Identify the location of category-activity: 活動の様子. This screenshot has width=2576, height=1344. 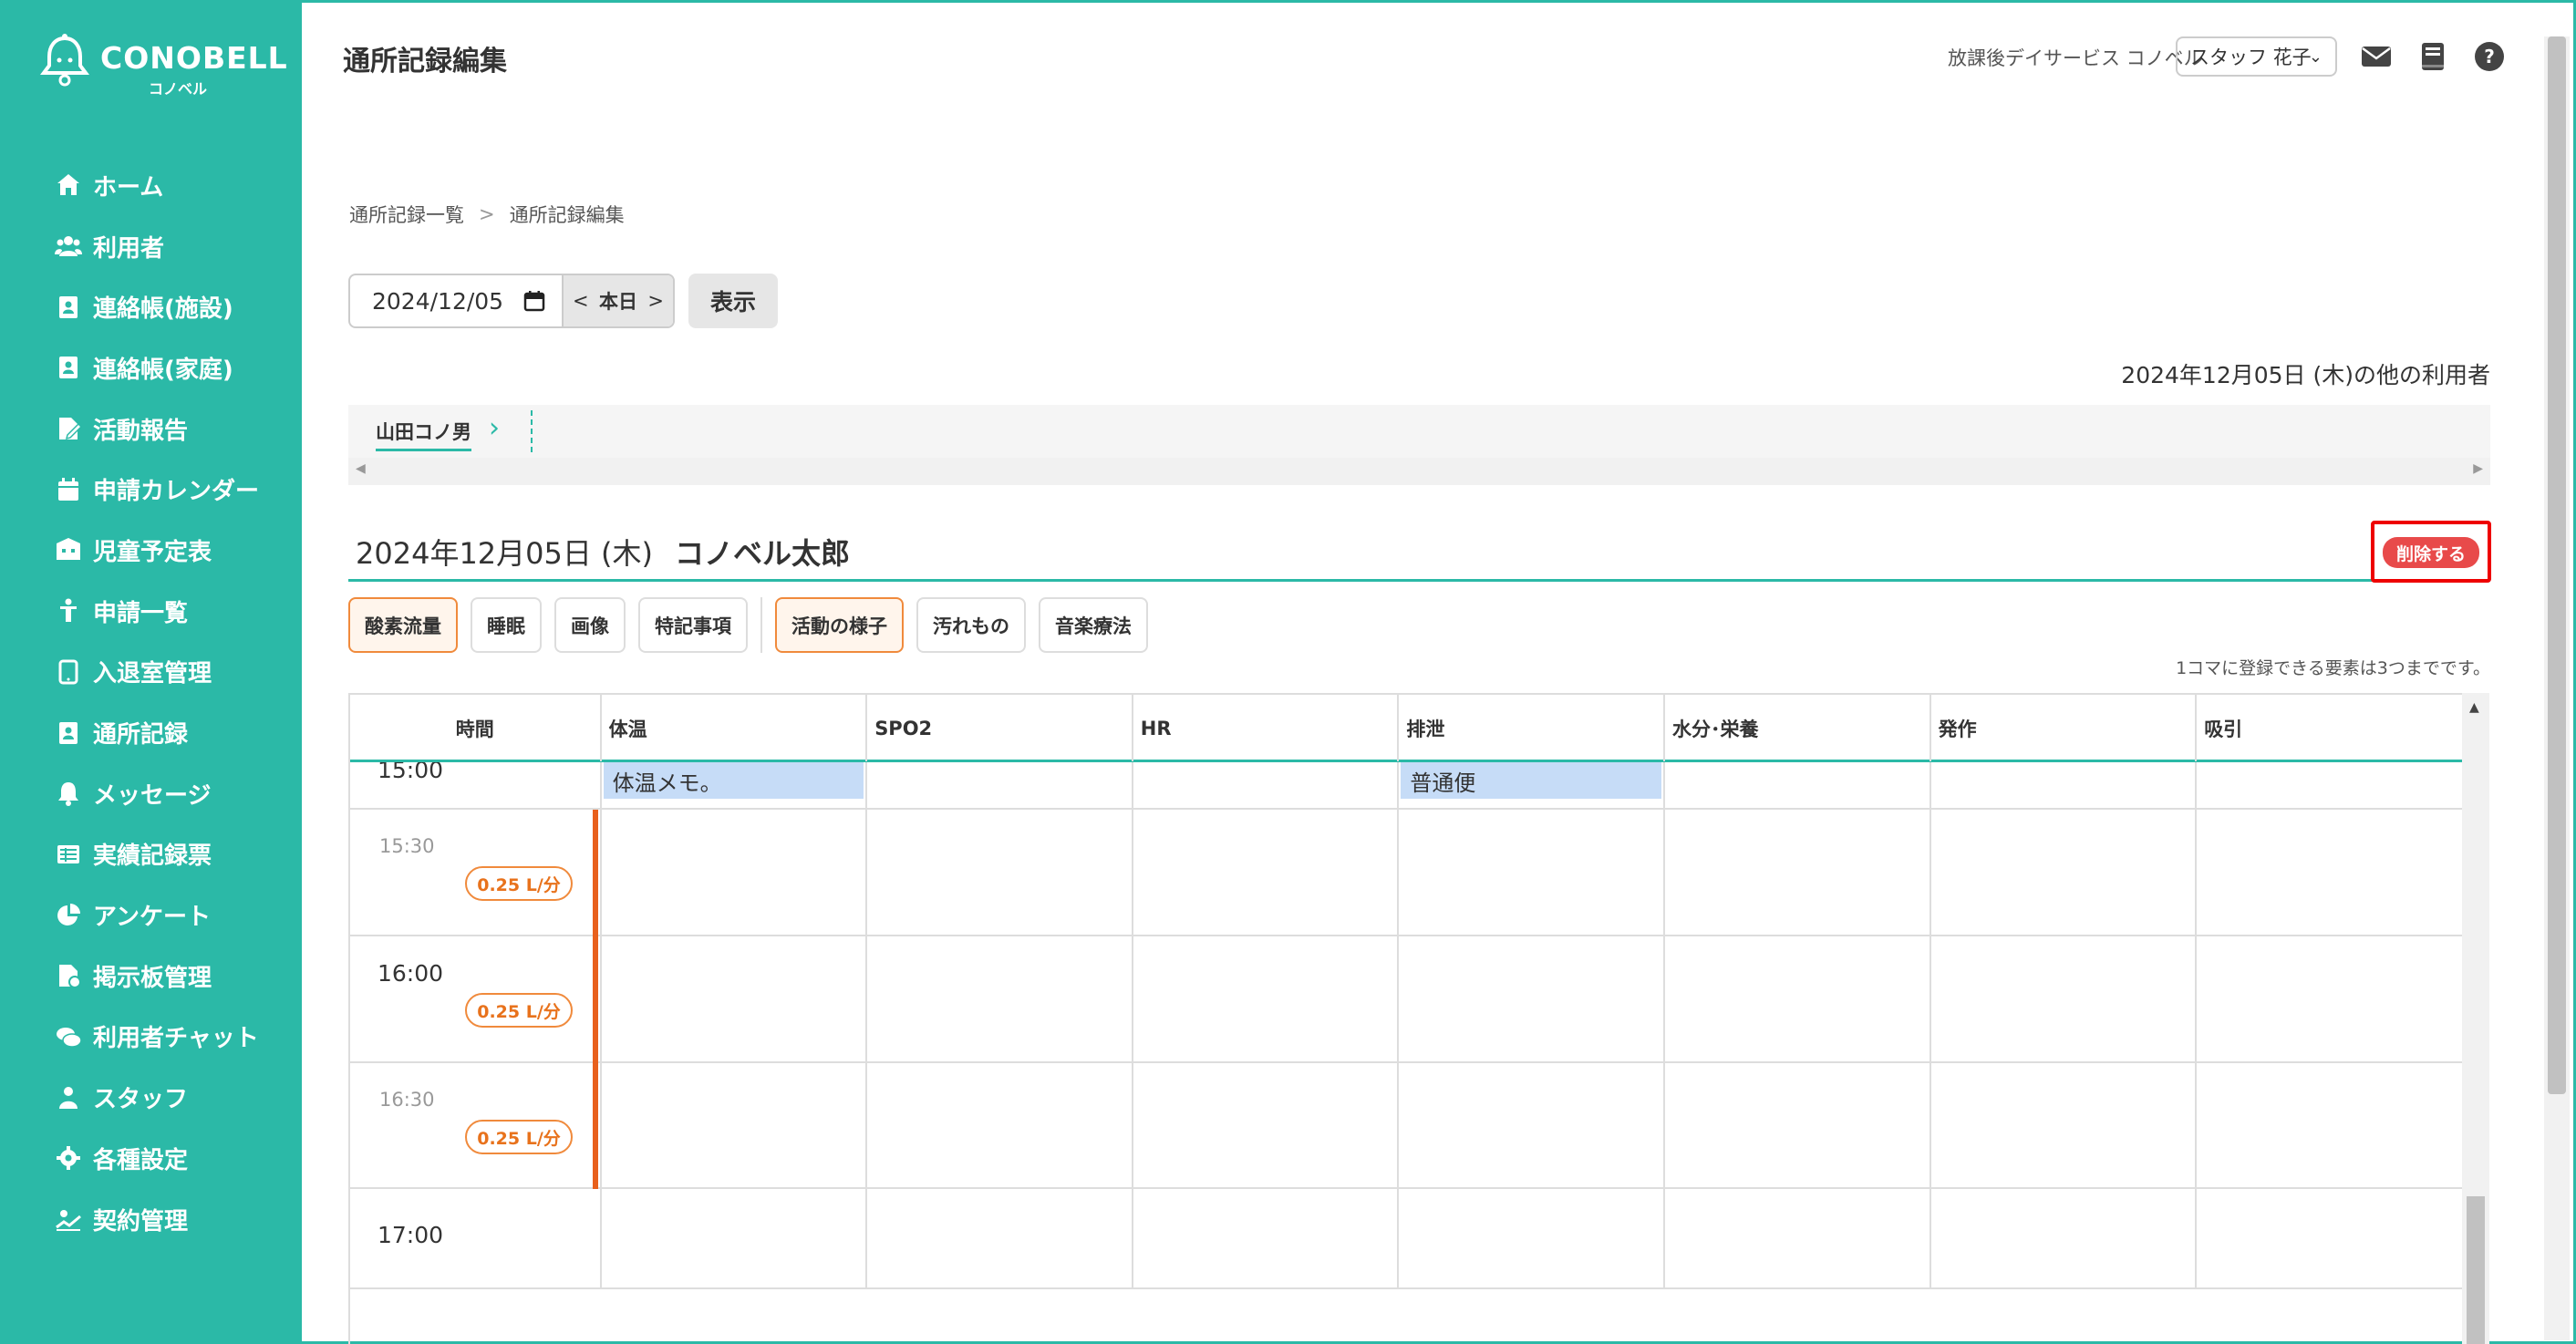
(839, 625).